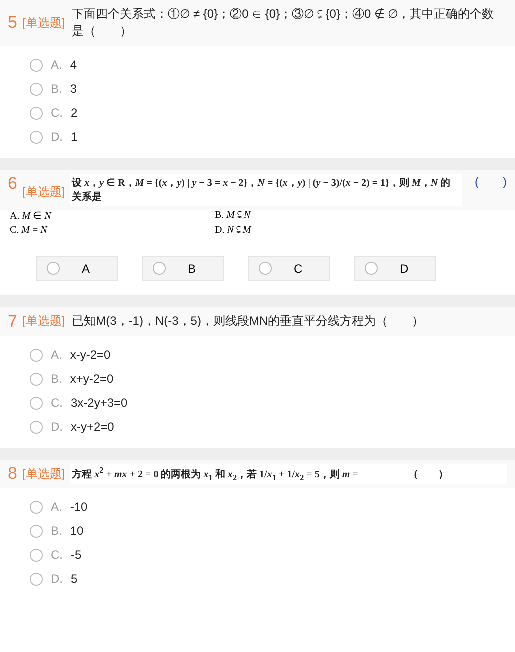 The width and height of the screenshot is (515, 652). What do you see at coordinates (13, 184) in the screenshot?
I see `question-number: 6` at bounding box center [13, 184].